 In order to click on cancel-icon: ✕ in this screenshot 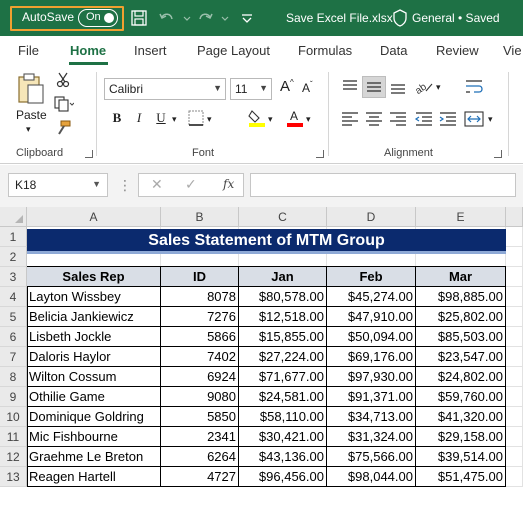, I will do `click(157, 184)`.